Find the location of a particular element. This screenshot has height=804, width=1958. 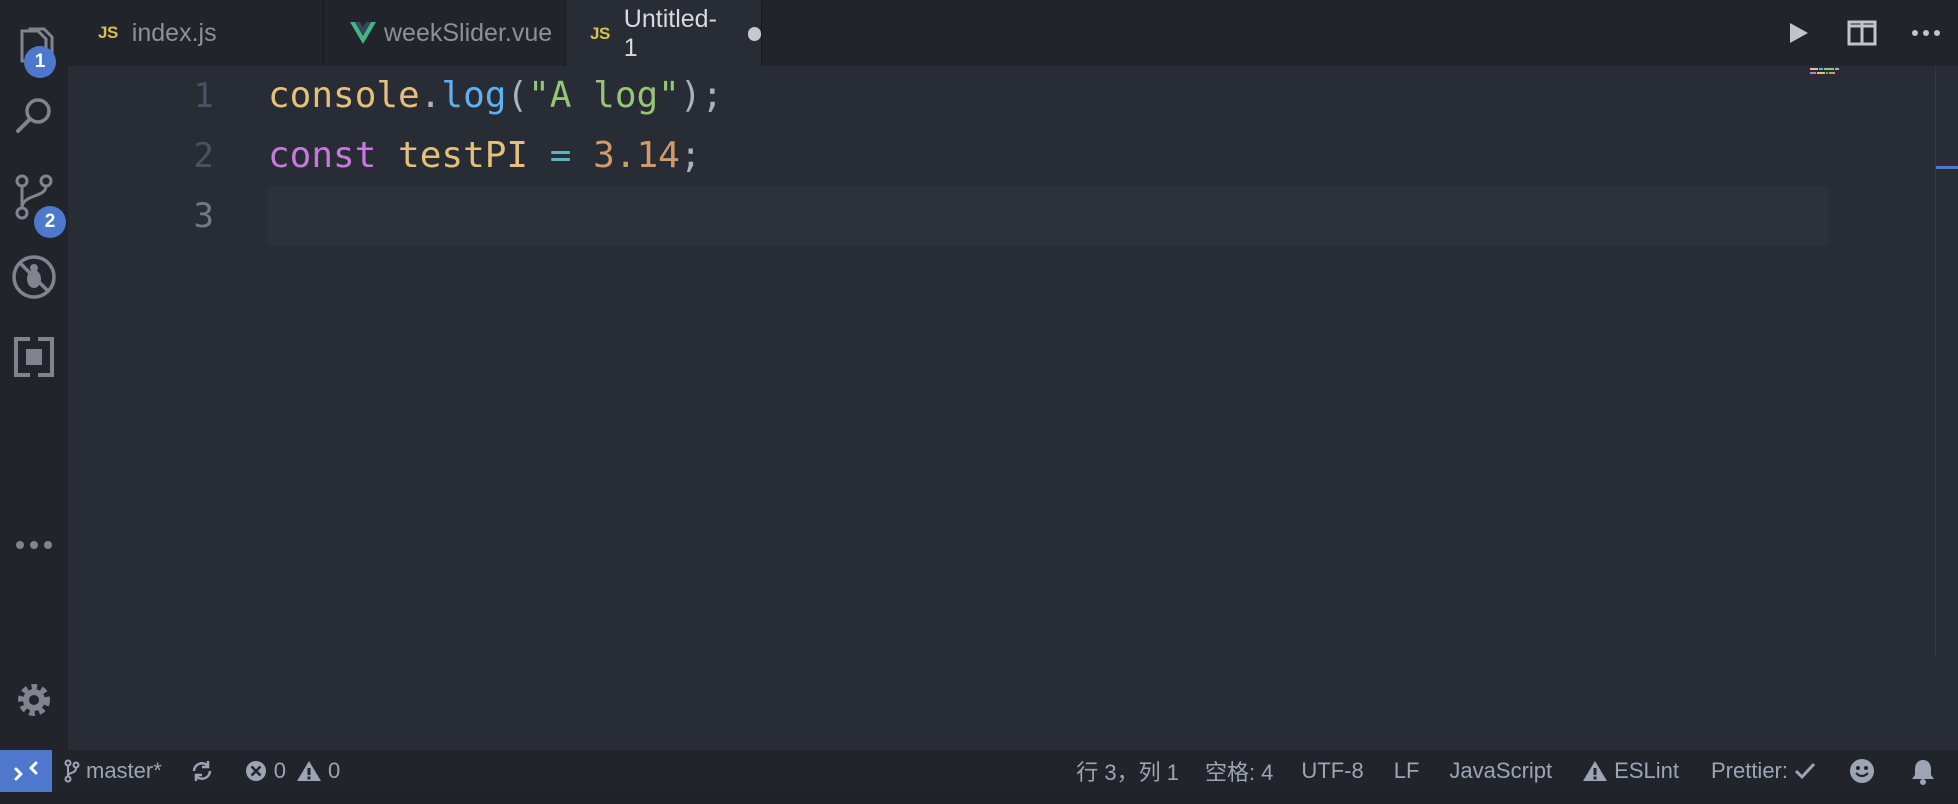

token: ); is located at coordinates (701, 95).